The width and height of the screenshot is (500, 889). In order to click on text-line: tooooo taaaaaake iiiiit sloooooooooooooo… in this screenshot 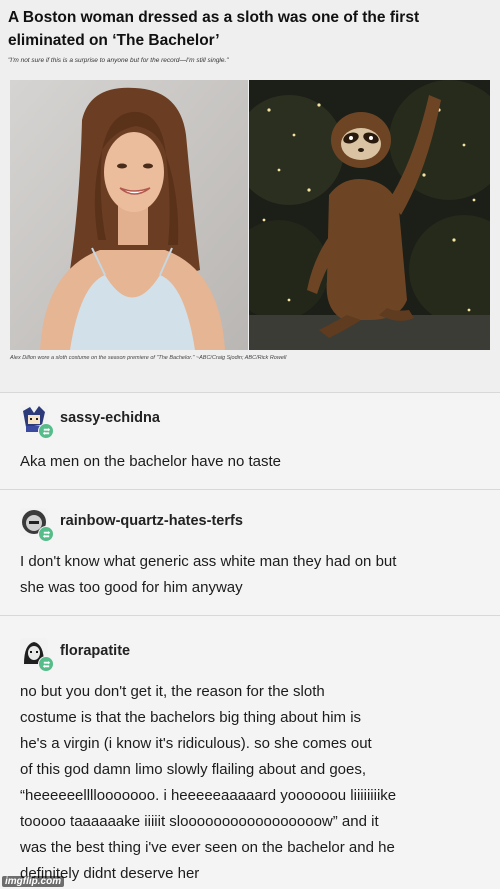, I will do `click(199, 821)`.